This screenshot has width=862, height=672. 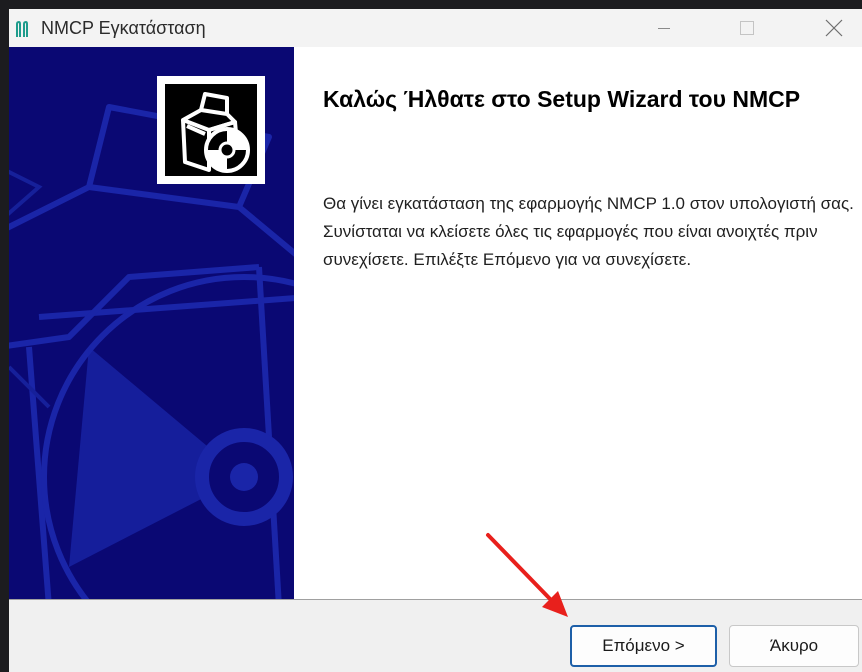 I want to click on nmcp-app-icon, so click(x=22, y=29).